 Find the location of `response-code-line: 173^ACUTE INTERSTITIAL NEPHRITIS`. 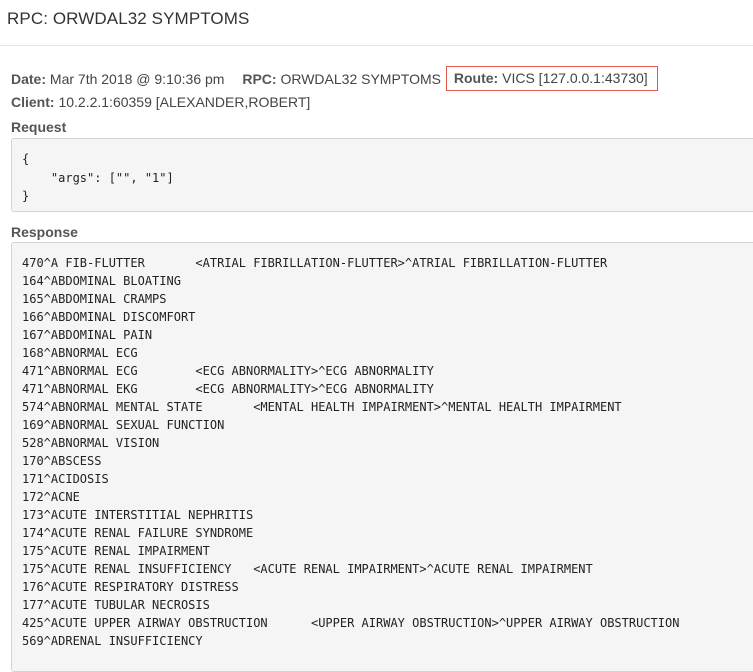

response-code-line: 173^ACUTE INTERSTITIAL NEPHRITIS is located at coordinates (138, 515).